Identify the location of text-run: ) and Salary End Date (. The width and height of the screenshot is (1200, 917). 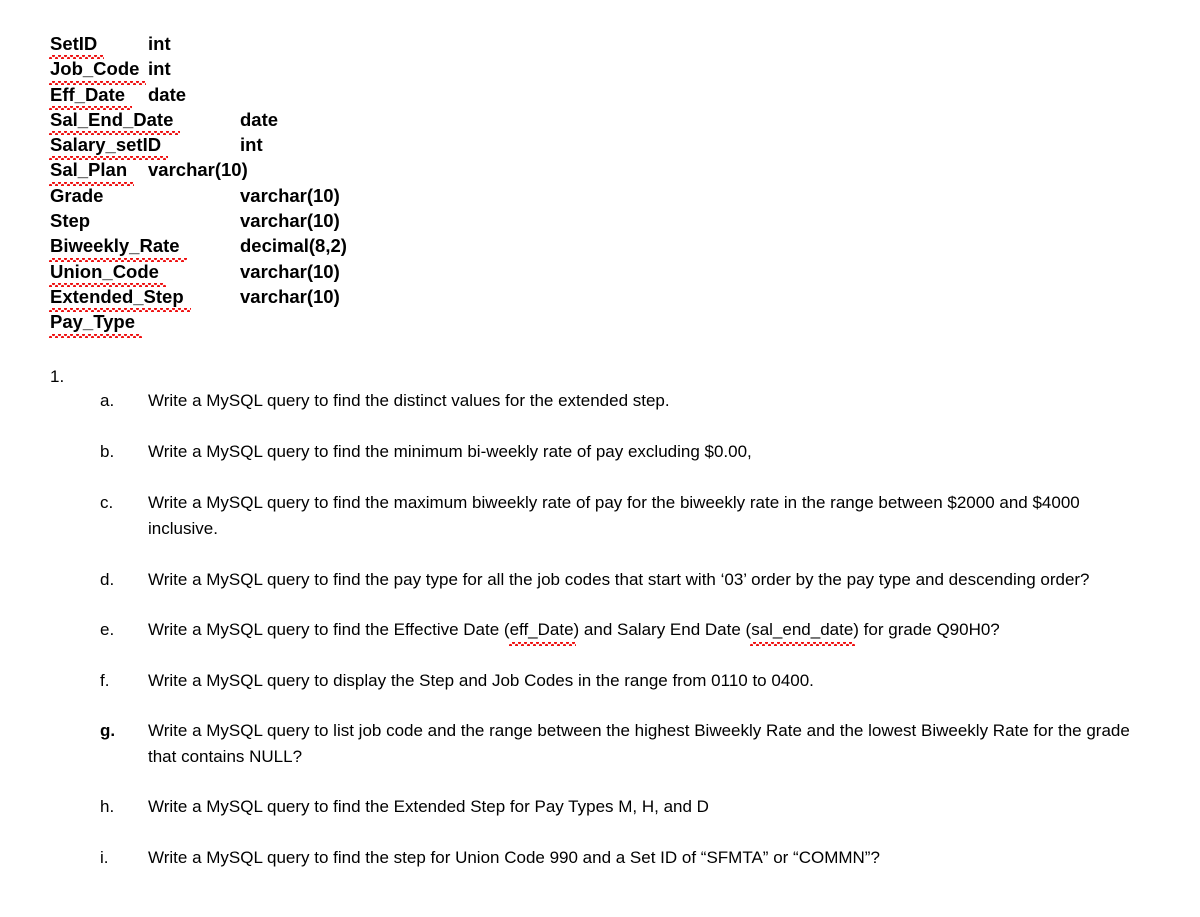
(662, 629).